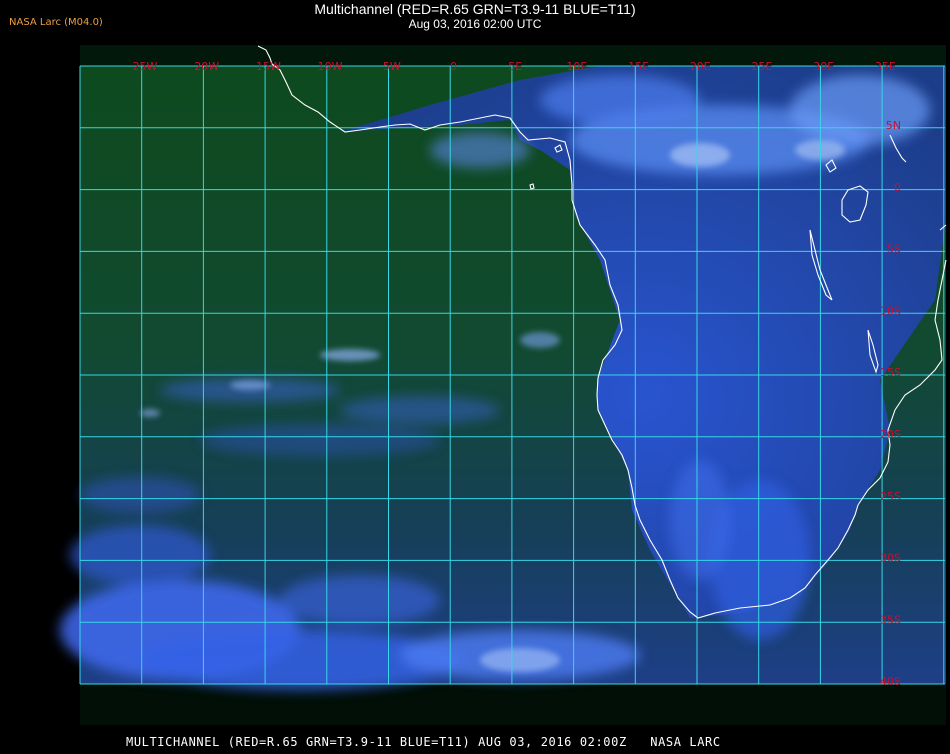 This screenshot has width=950, height=754. What do you see at coordinates (700, 66) in the screenshot?
I see `longitude-label: 20E` at bounding box center [700, 66].